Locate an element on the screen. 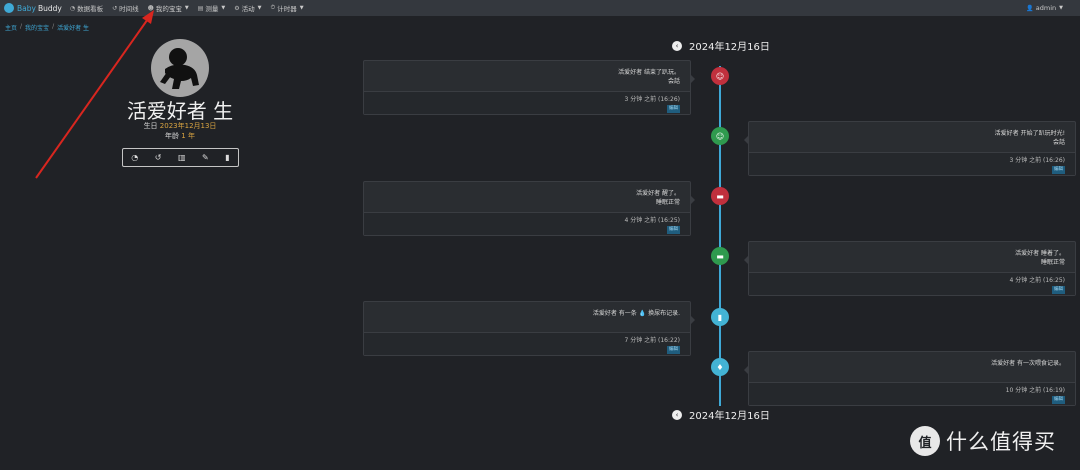  entry-footer: 7 分钟 之前 (16:22) 编辑 is located at coordinates (527, 344).